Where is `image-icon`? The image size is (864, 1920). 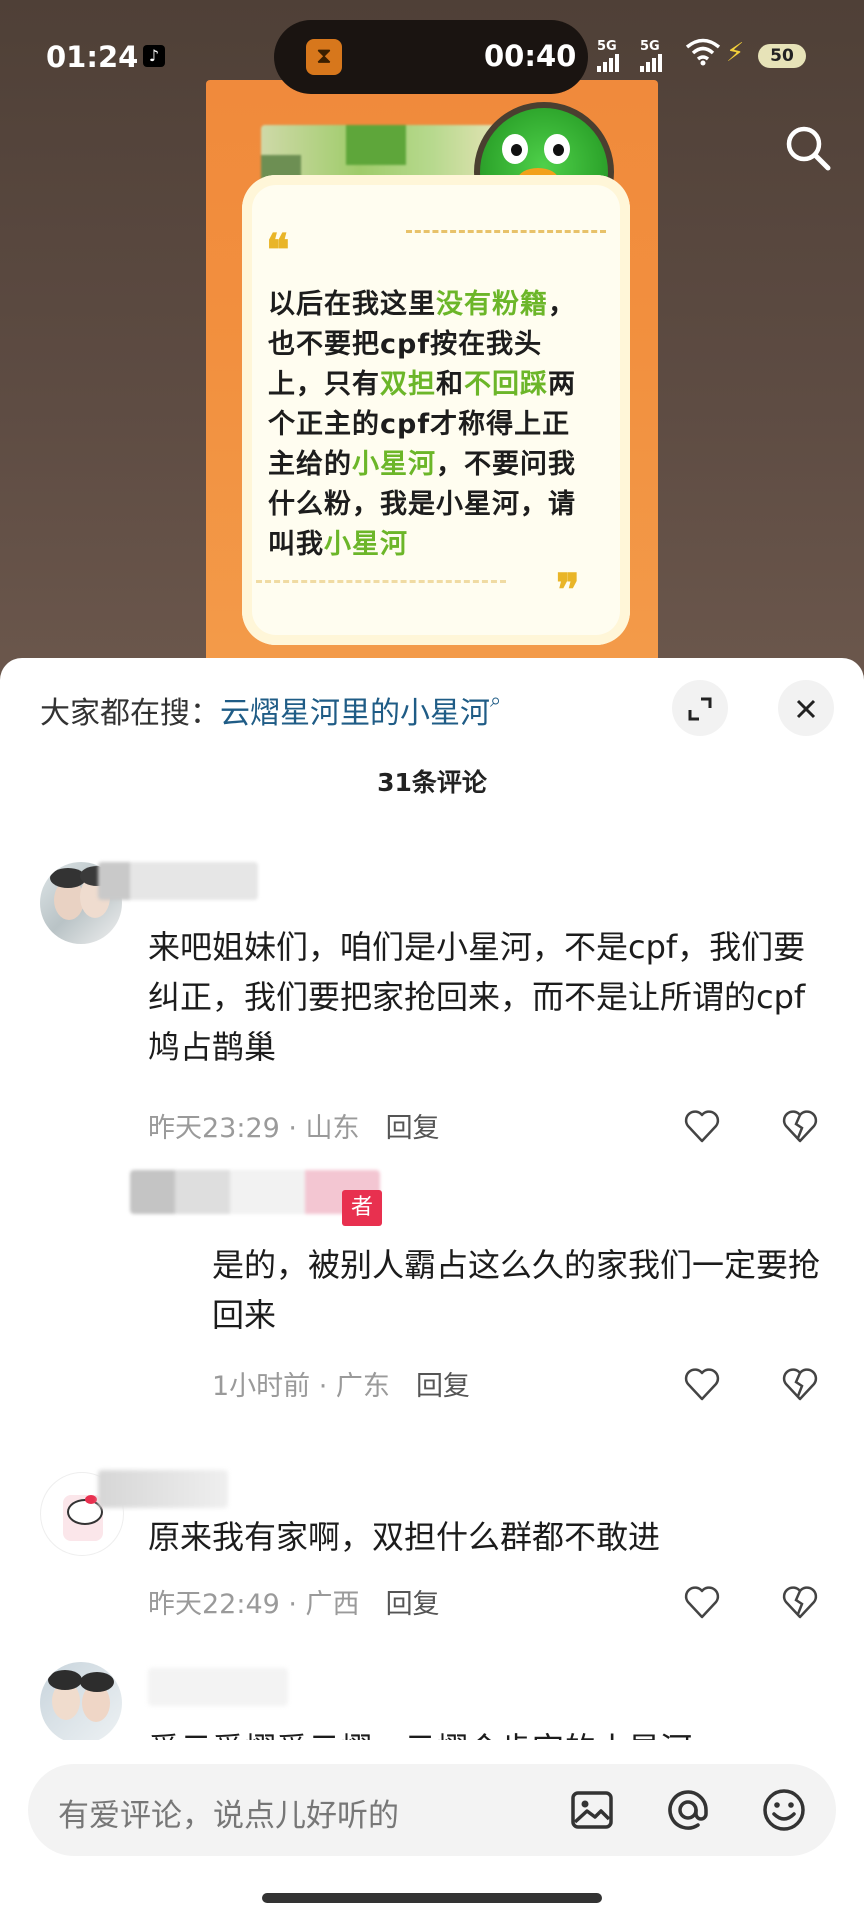
image-icon is located at coordinates (592, 1810).